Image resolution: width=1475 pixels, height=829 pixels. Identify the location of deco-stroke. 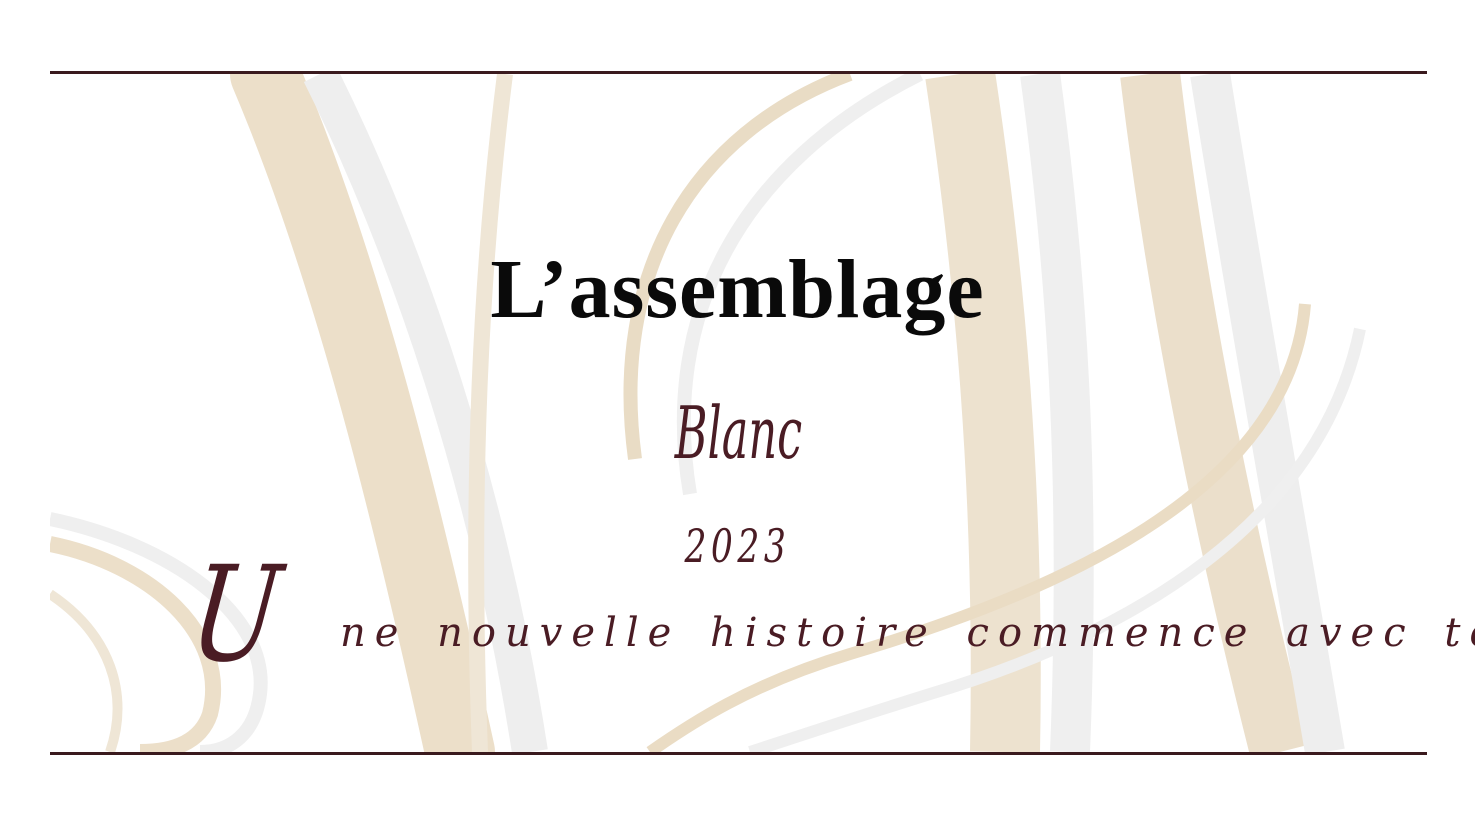
(86, 670).